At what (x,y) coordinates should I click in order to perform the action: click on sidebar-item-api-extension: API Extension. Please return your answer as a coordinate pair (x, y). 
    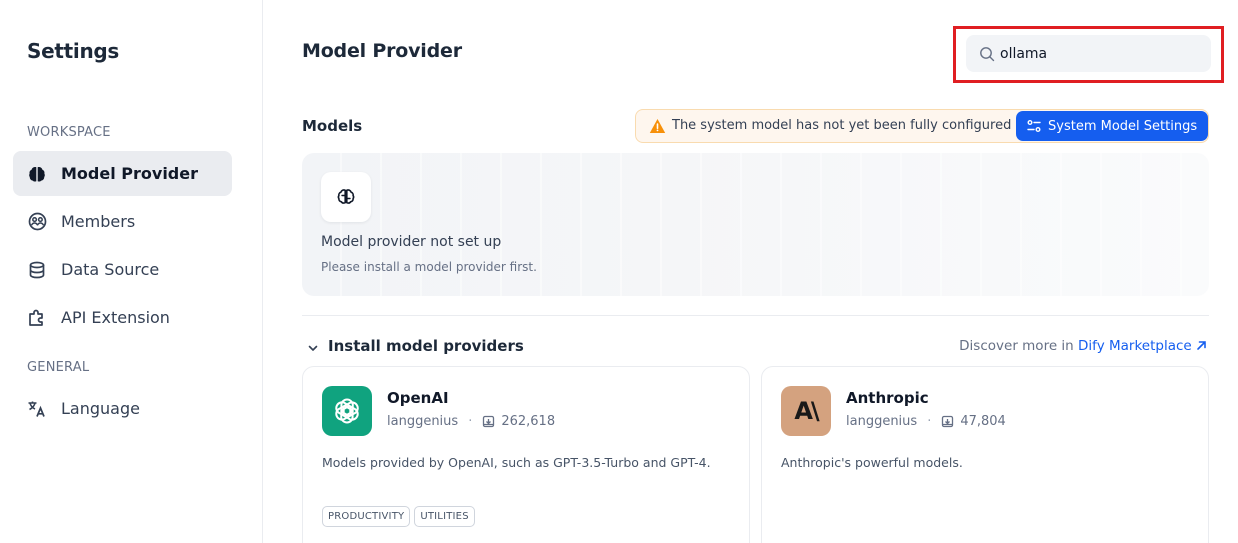
    Looking at the image, I should click on (122, 317).